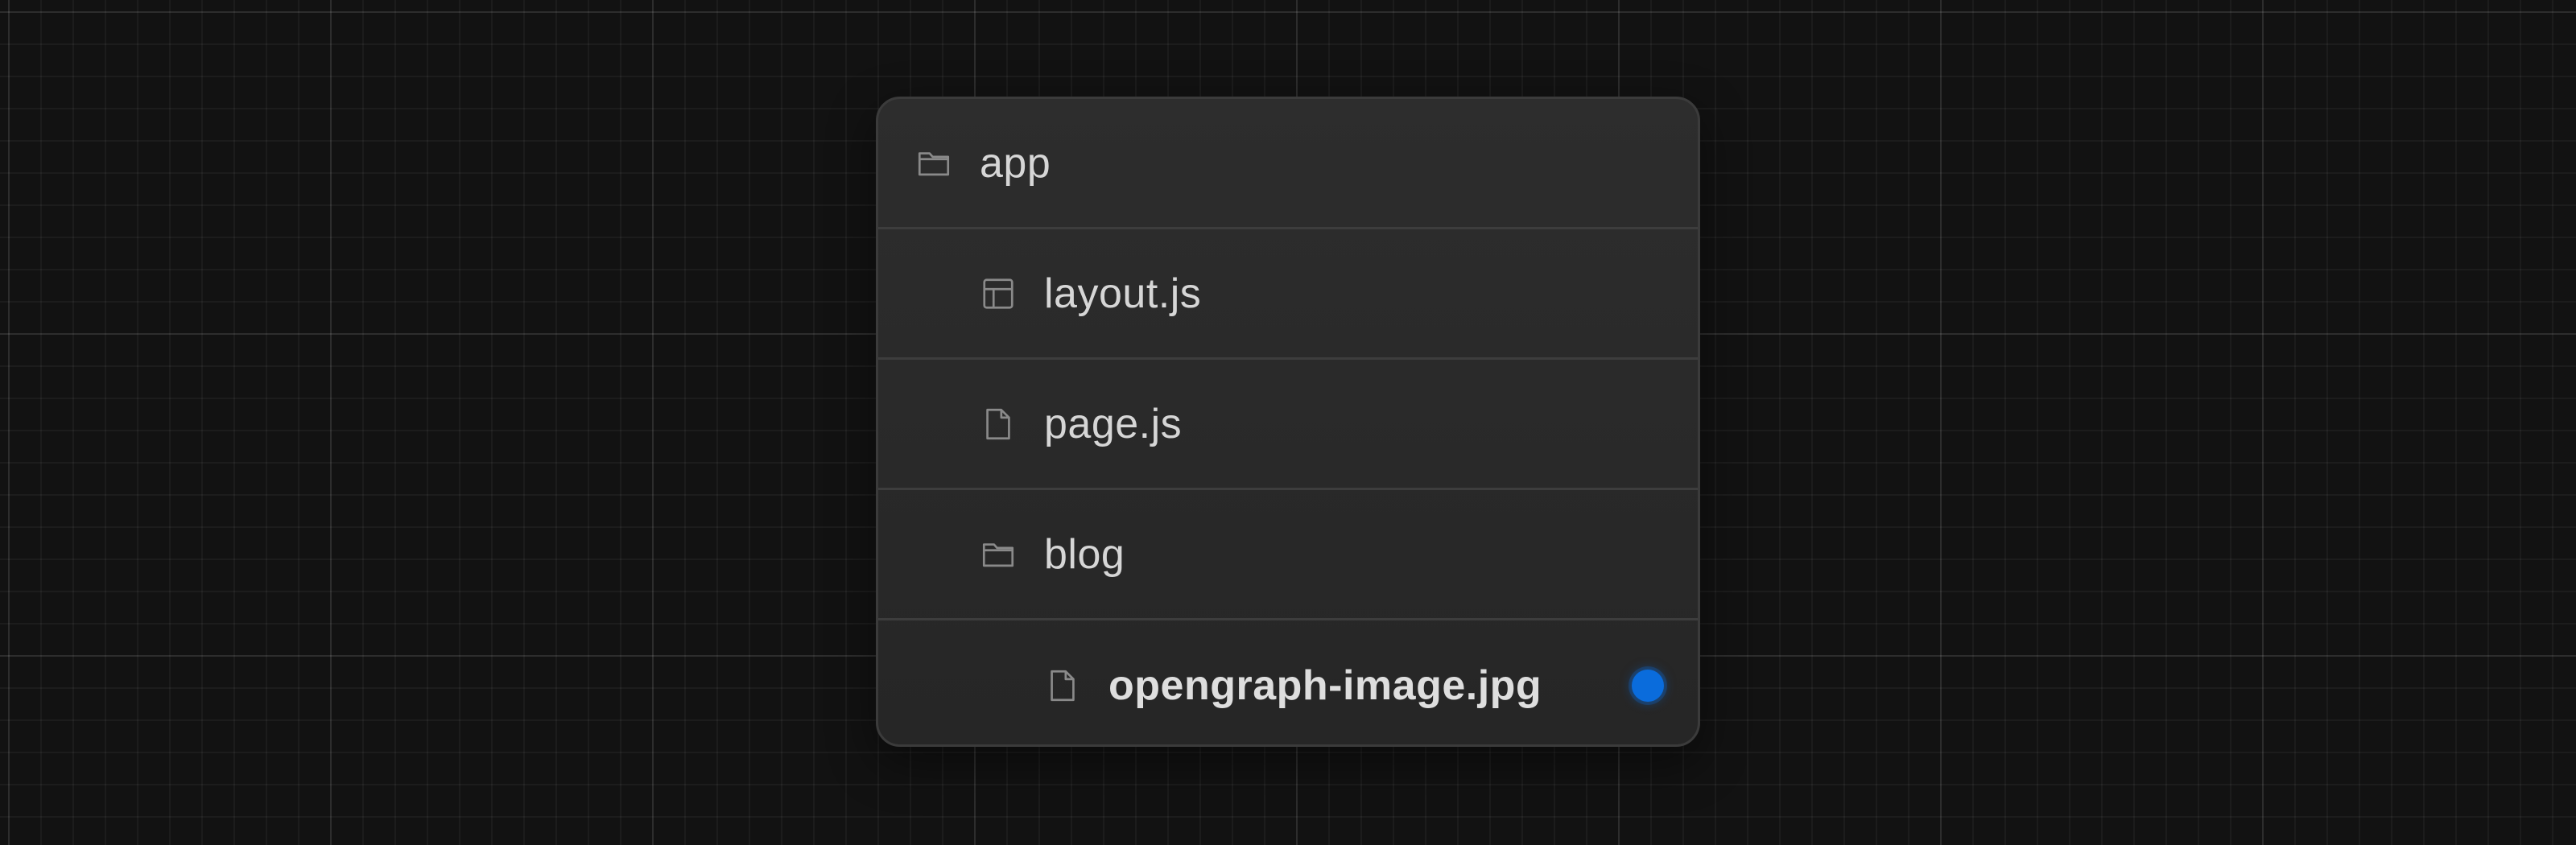  I want to click on layout-icon, so click(998, 293).